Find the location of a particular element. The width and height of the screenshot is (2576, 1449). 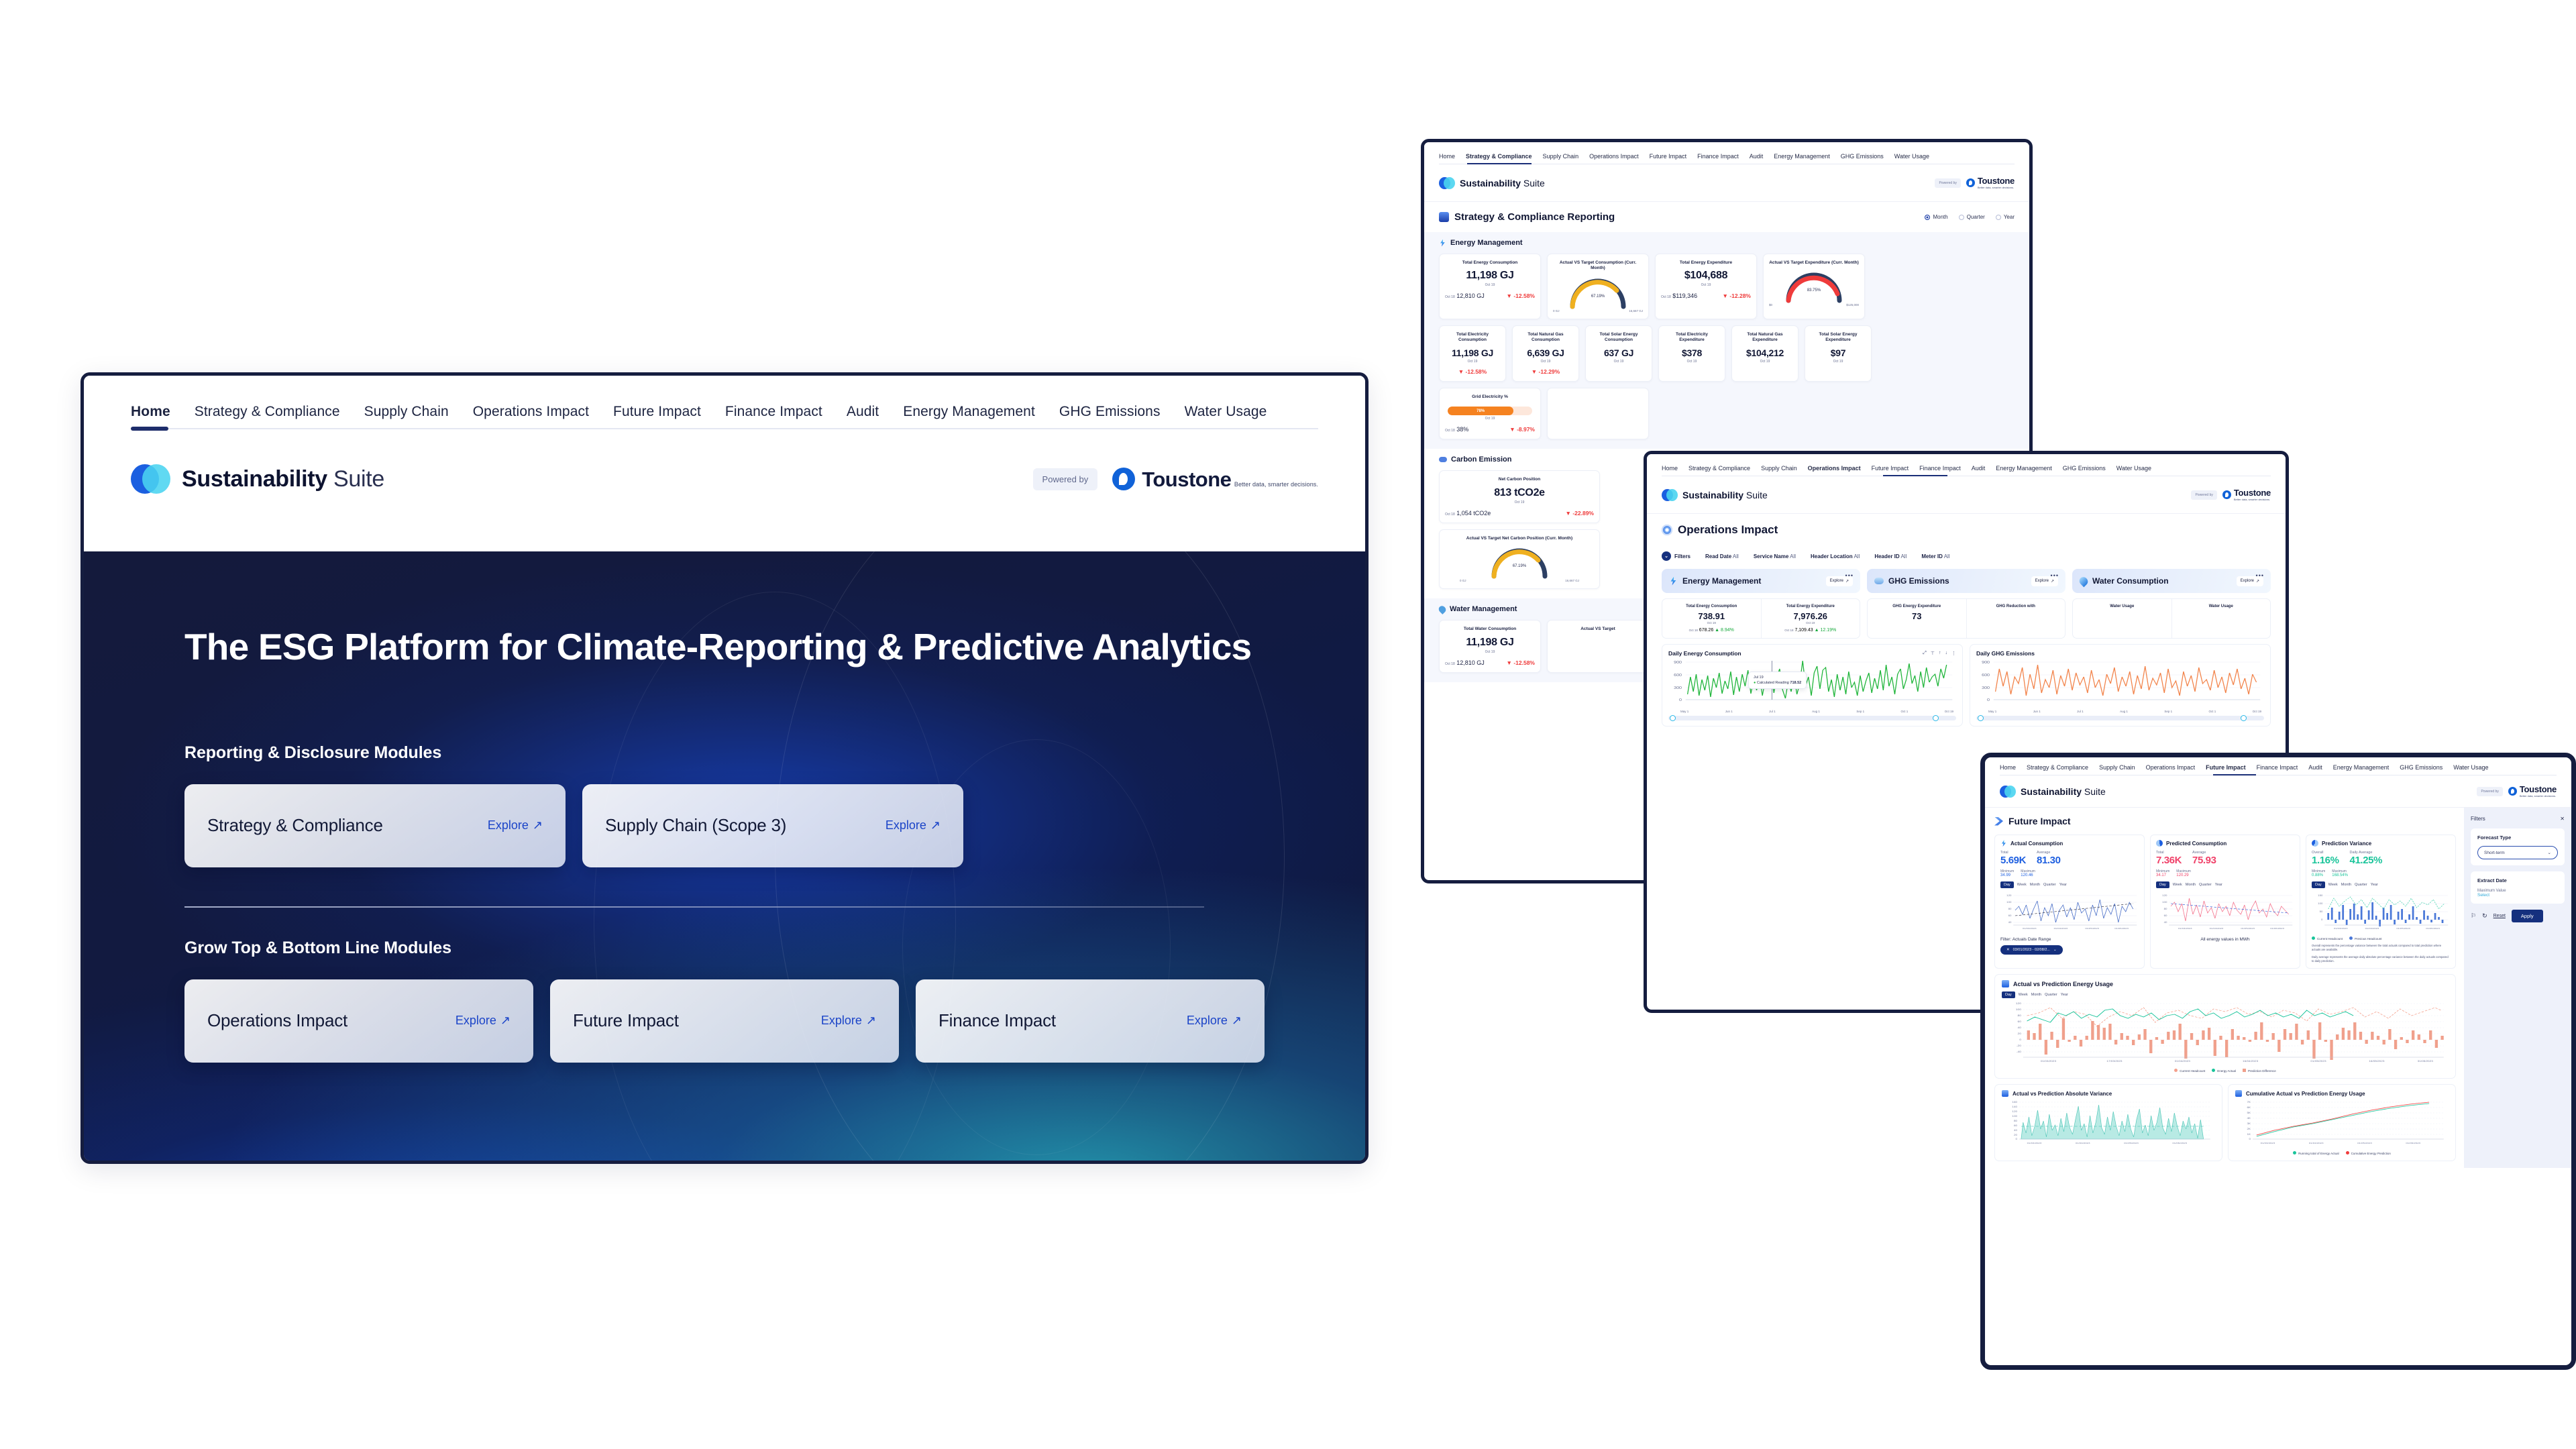

module-card-strategy-compliance: Strategy & Compliance Explore ↗ is located at coordinates (375, 825).